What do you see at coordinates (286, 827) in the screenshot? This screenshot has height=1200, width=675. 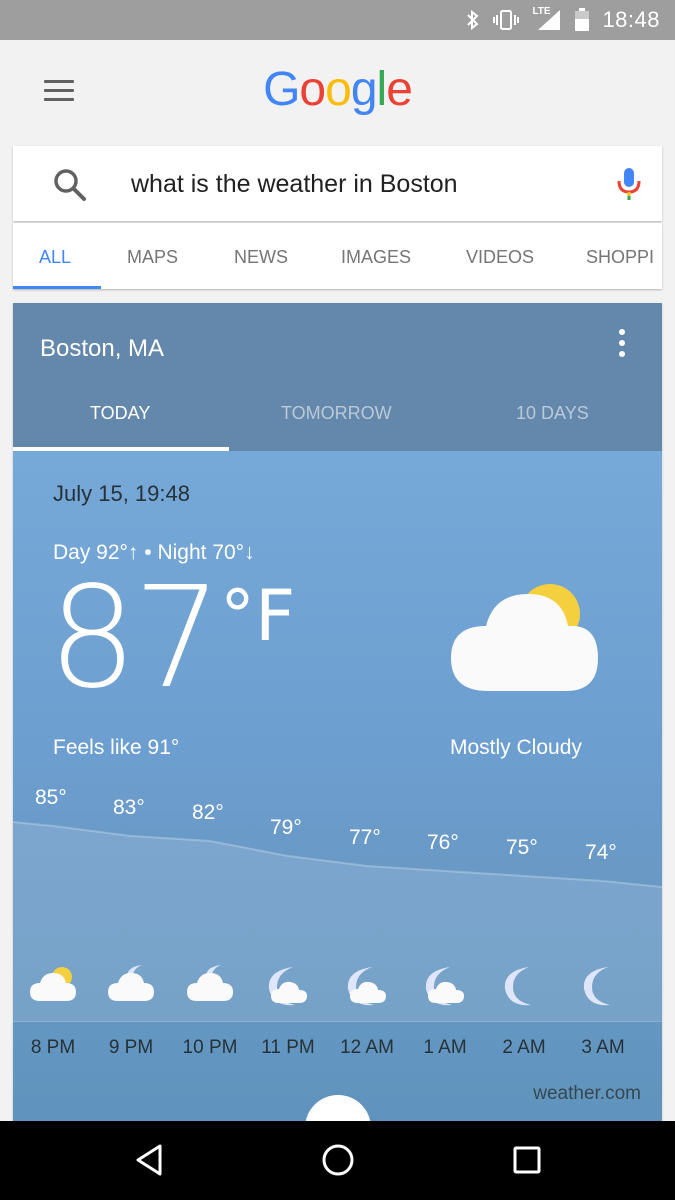 I see `hourly-temp: 79°` at bounding box center [286, 827].